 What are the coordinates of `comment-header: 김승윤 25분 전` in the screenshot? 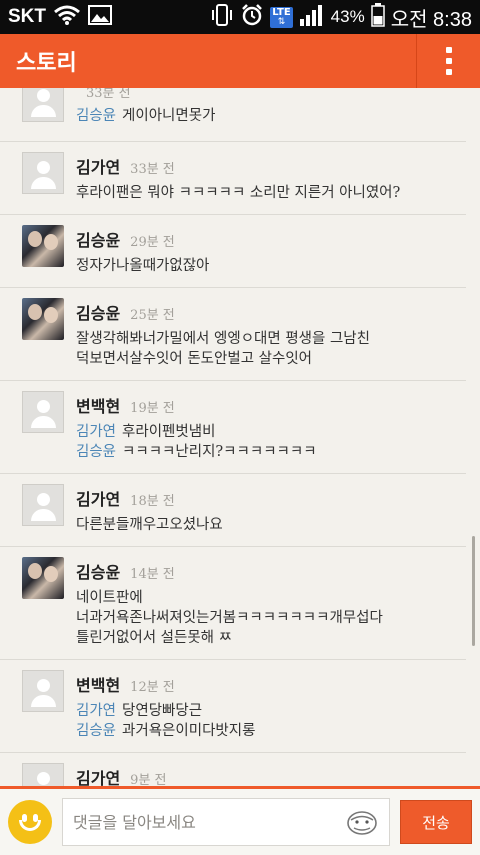 It's located at (271, 312).